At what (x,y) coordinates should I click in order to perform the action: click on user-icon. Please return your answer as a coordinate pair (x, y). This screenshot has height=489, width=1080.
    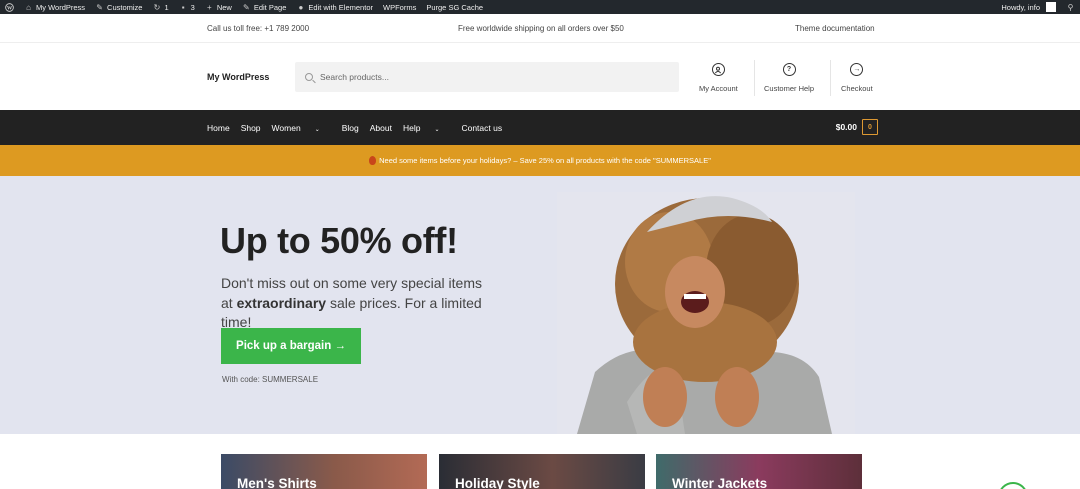
    Looking at the image, I should click on (718, 69).